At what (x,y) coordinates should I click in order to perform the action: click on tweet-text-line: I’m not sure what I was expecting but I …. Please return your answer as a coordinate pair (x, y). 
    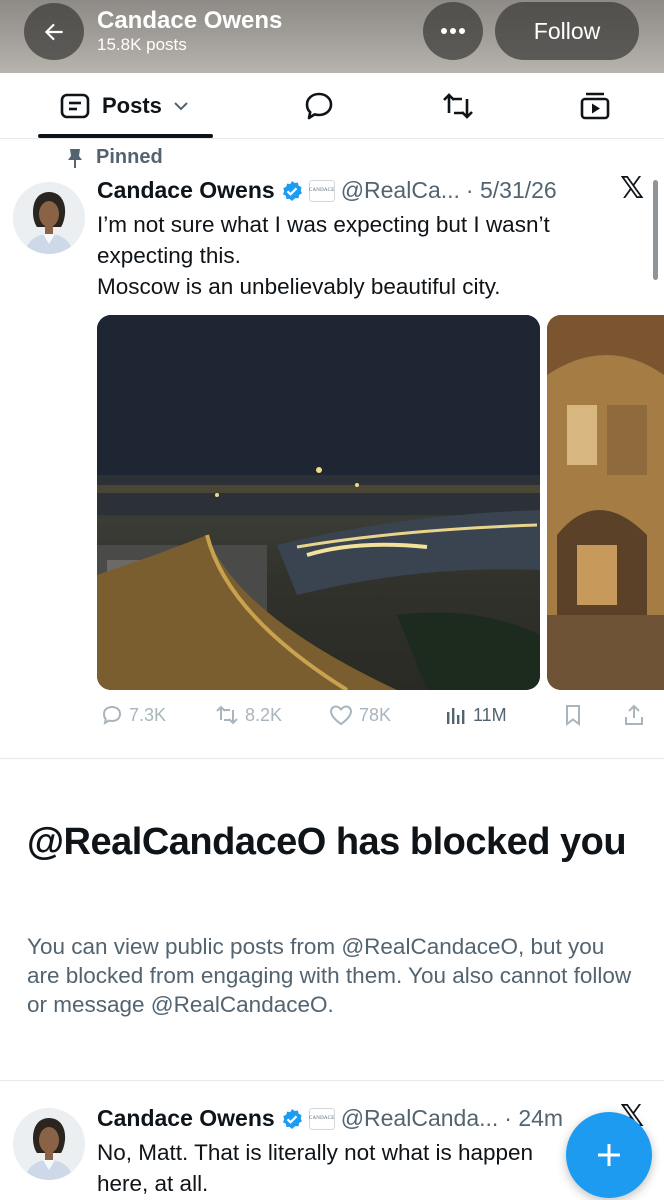
    Looking at the image, I should click on (323, 240).